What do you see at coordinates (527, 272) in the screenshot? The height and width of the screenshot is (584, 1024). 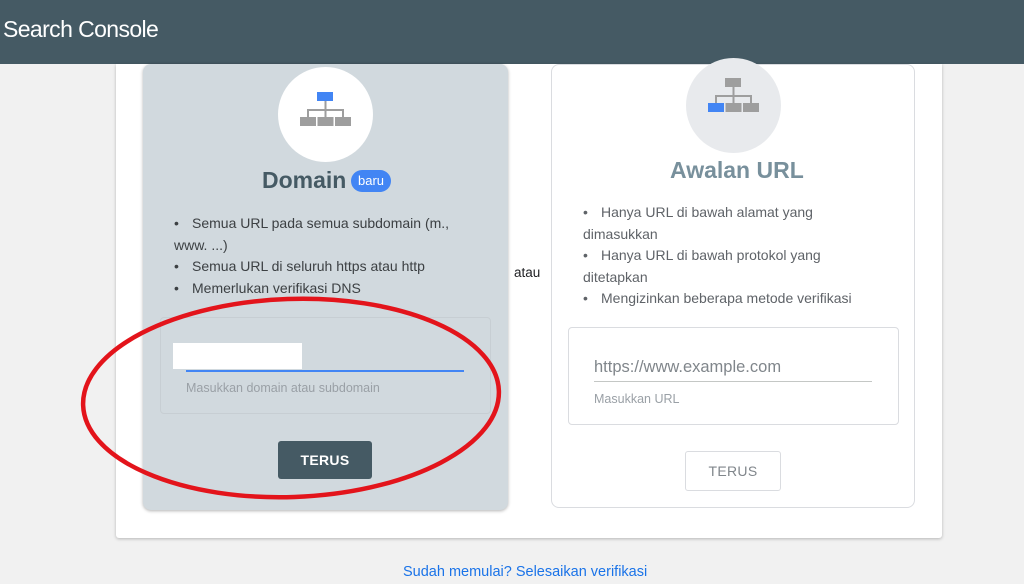 I see `or-separator: atau` at bounding box center [527, 272].